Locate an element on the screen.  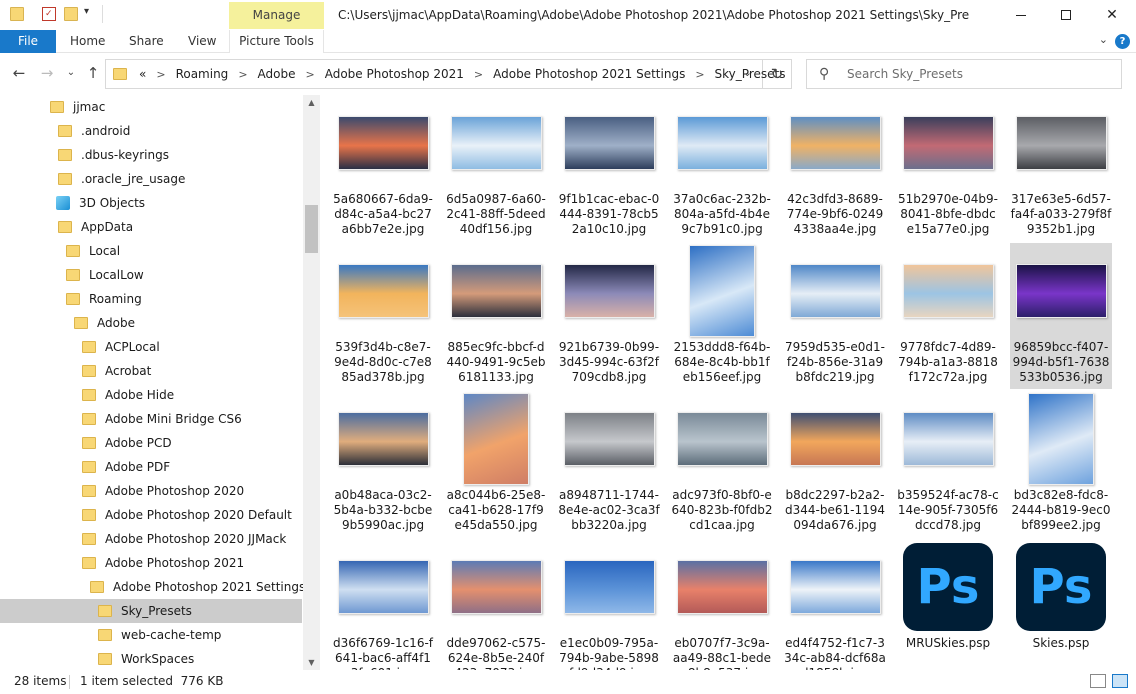
tree-item-dbus-keyrings: .dbus-keyrings is located at coordinates (151, 155).